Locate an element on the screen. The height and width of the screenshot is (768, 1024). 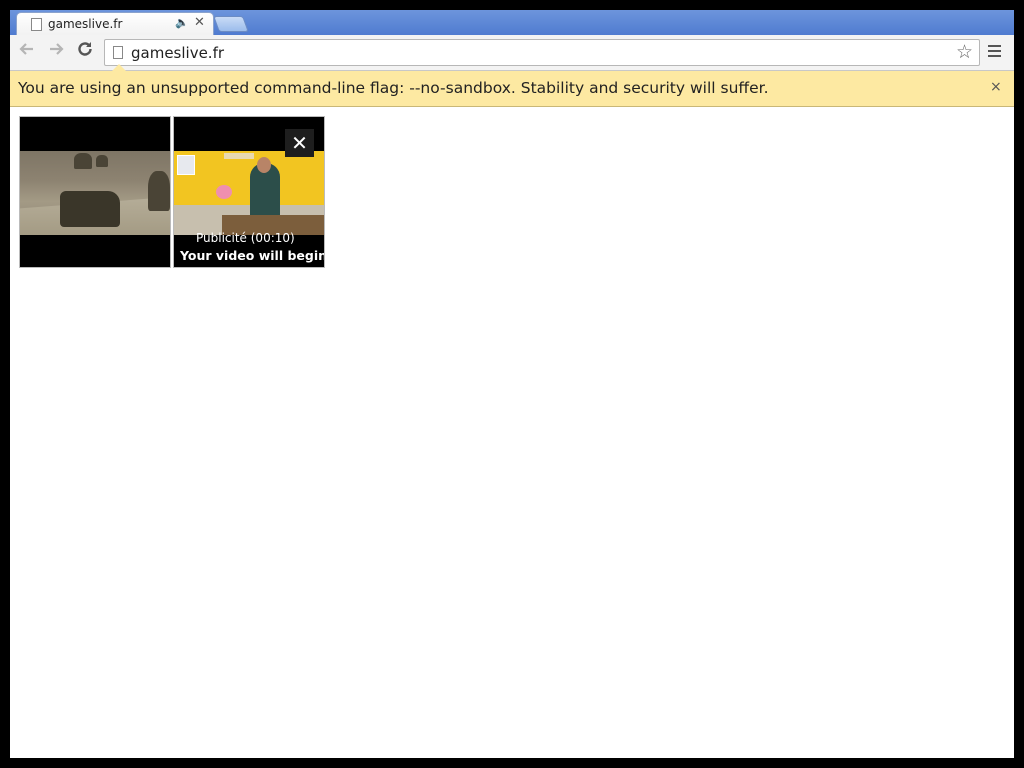
new-tab-button is located at coordinates (231, 24).